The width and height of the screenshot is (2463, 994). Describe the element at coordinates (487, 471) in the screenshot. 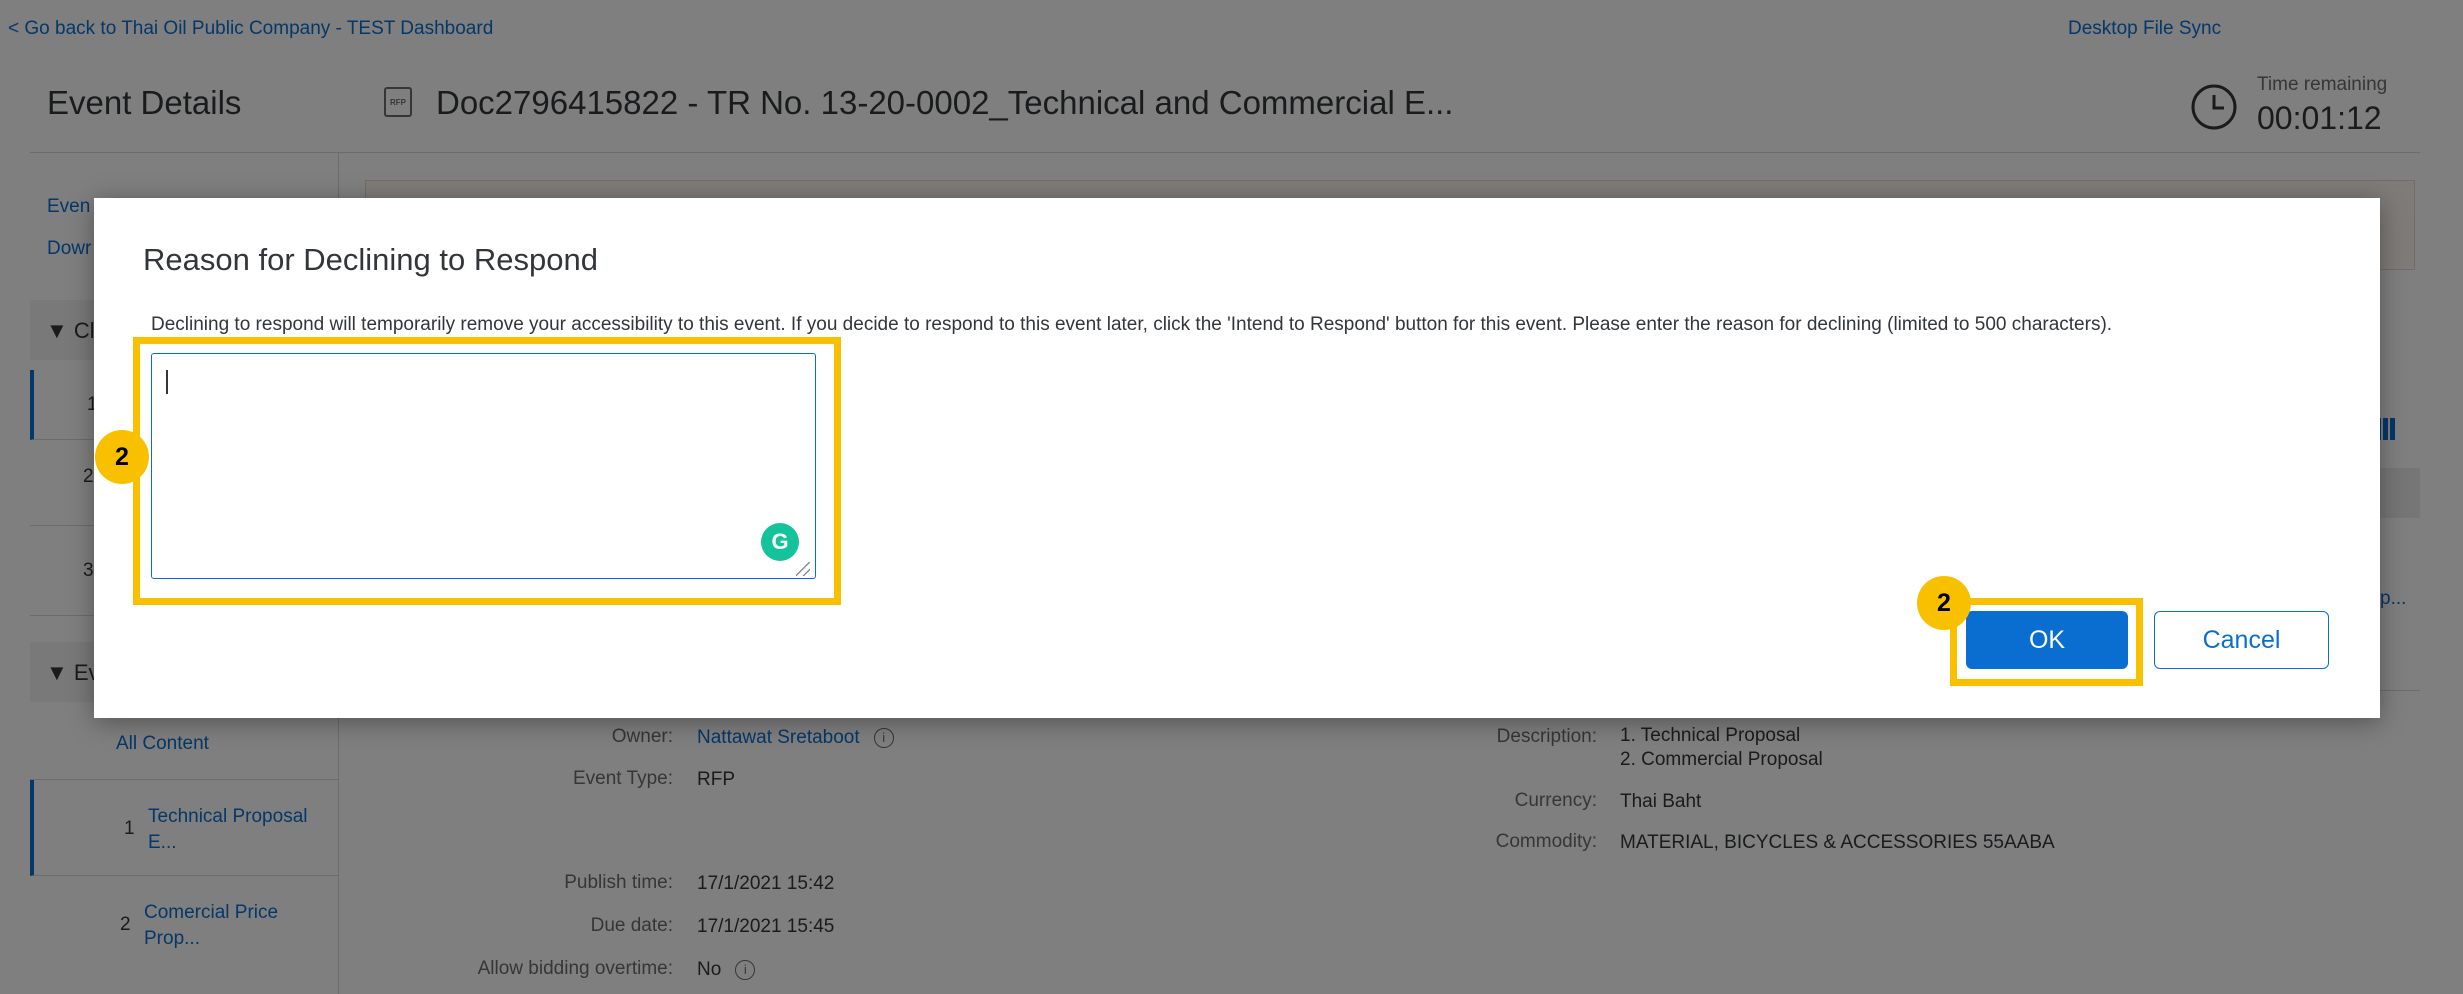

I see `textarea-highlight` at that location.